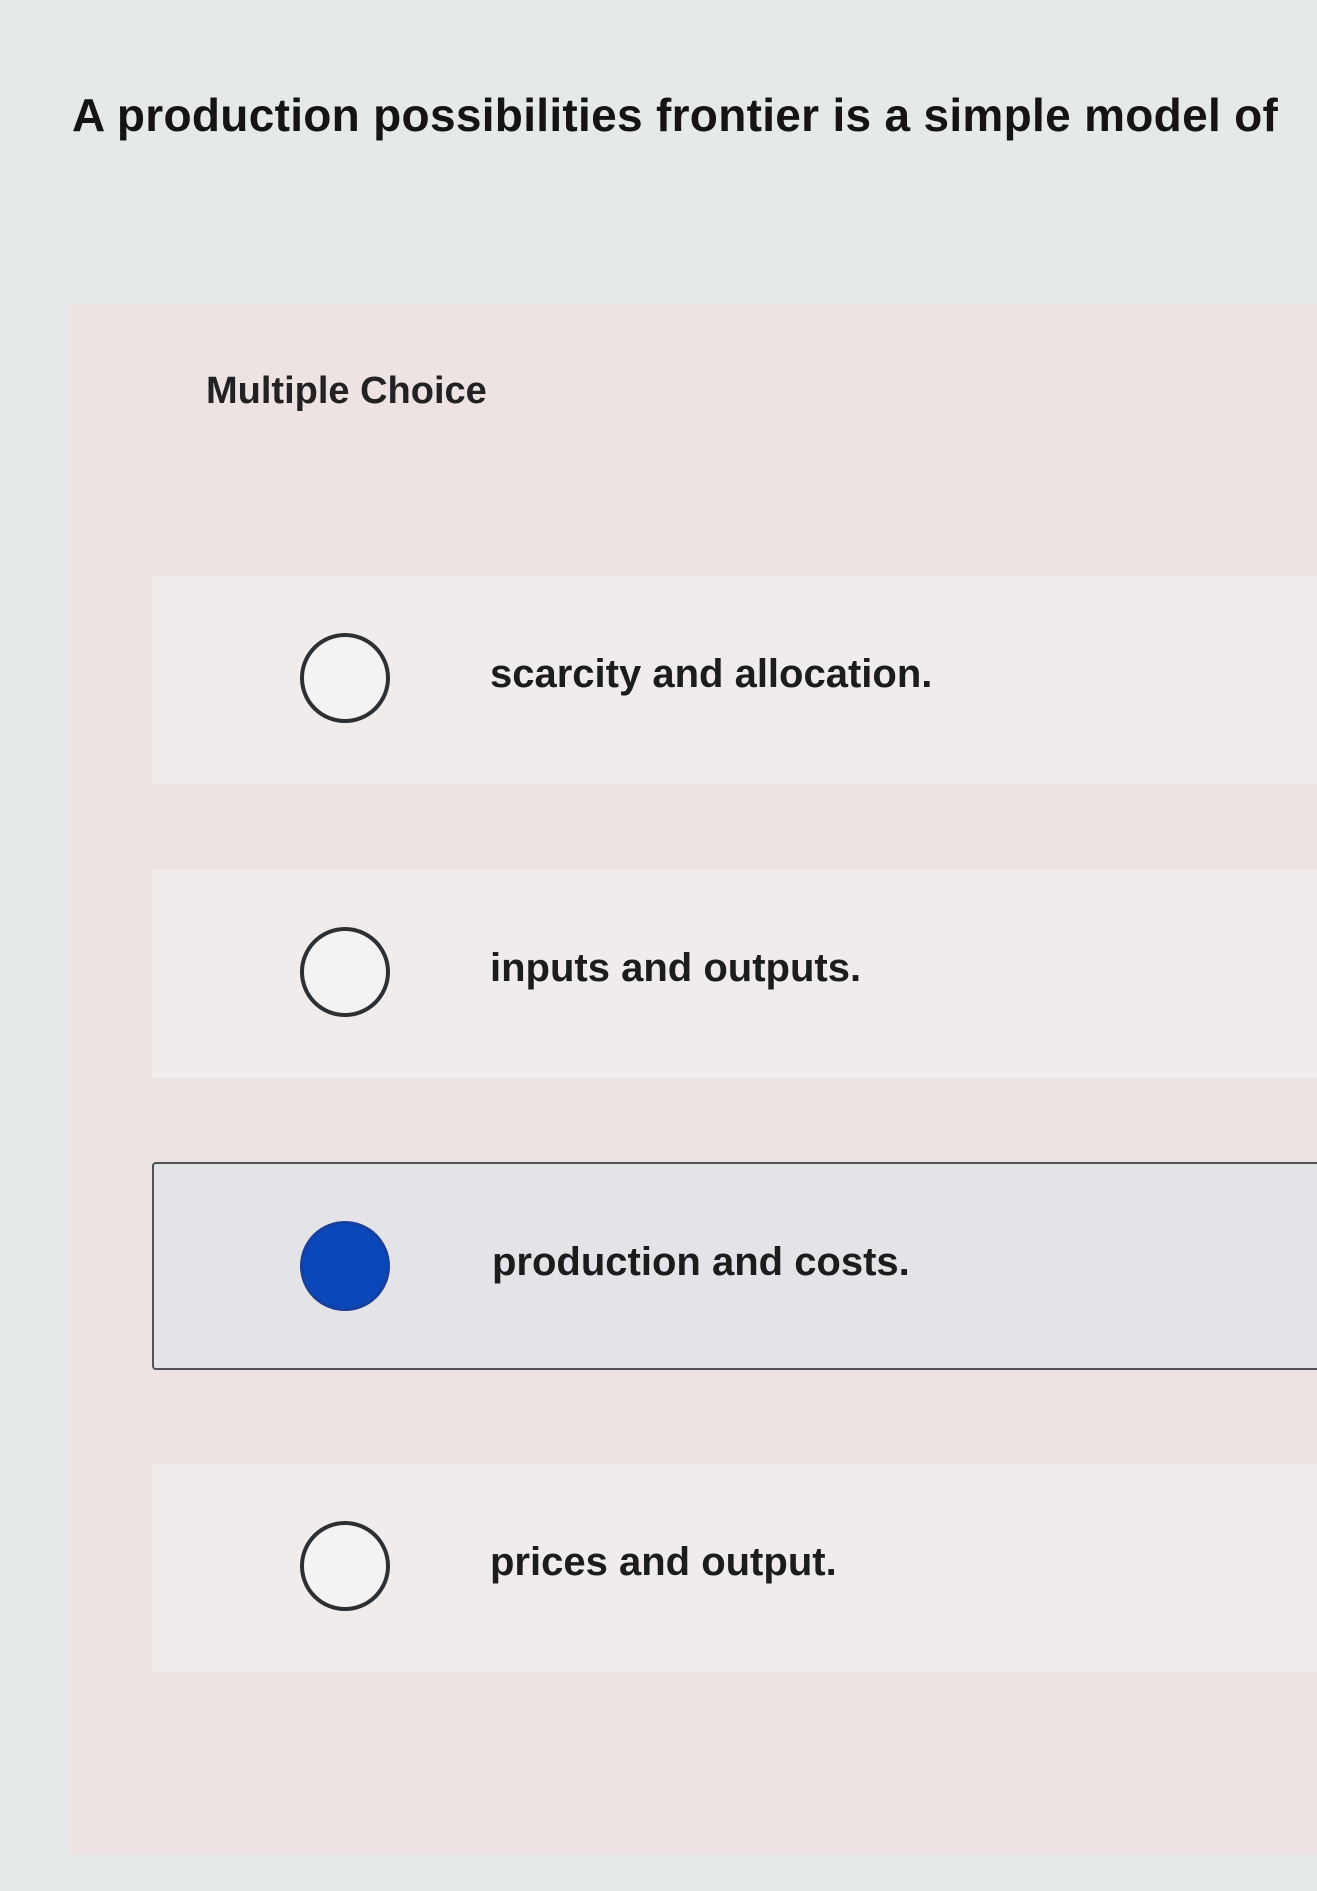 Image resolution: width=1317 pixels, height=1891 pixels. Describe the element at coordinates (345, 1266) in the screenshot. I see `radio-button-selected` at that location.